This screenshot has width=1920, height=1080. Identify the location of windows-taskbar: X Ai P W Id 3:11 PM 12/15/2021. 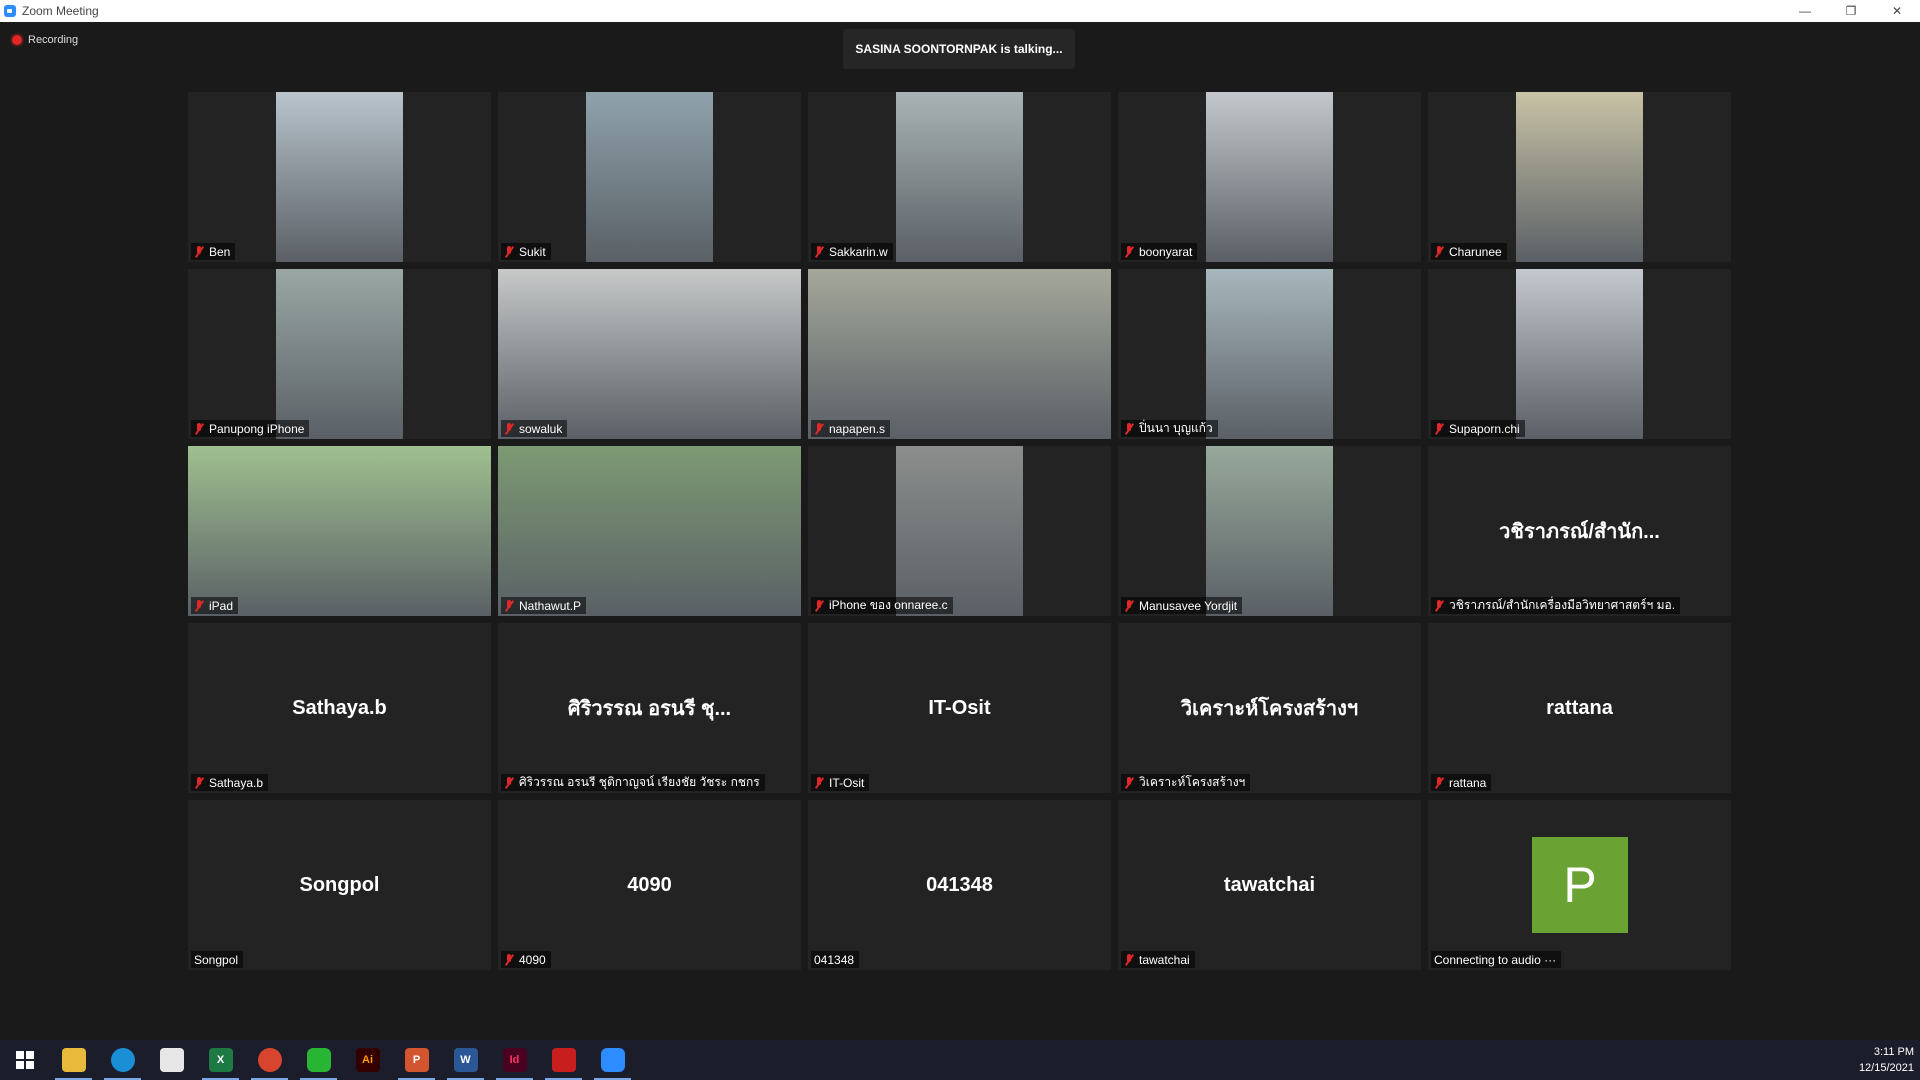
(960, 1060).